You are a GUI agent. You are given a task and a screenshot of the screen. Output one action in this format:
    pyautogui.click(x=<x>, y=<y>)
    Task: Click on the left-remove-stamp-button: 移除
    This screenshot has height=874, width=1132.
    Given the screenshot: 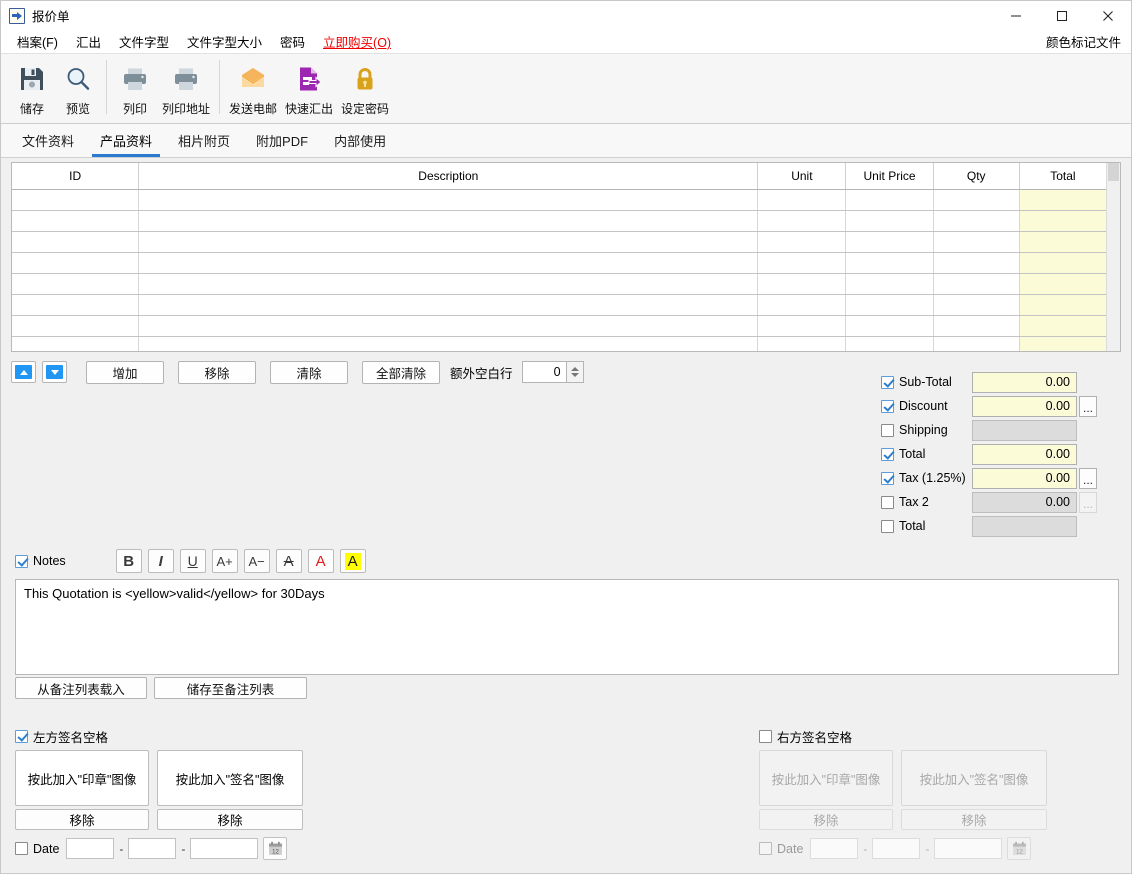 What is the action you would take?
    pyautogui.click(x=82, y=819)
    